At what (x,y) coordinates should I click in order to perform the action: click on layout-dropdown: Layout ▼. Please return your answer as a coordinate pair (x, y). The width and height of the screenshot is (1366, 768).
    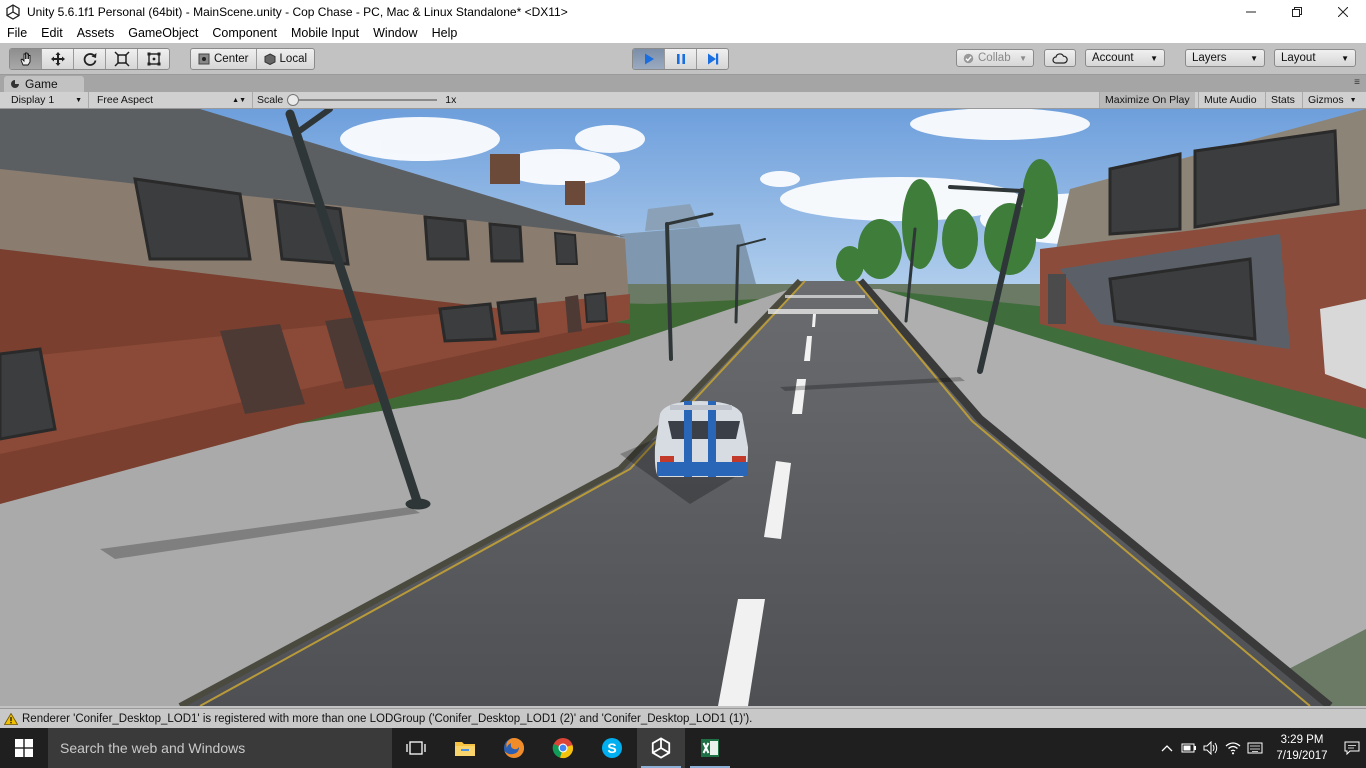
    Looking at the image, I should click on (1315, 58).